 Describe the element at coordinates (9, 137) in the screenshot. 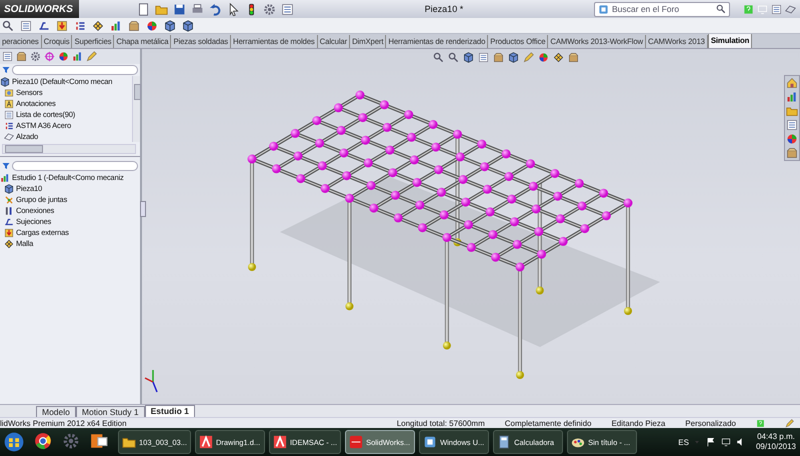

I see `plane-icon` at that location.